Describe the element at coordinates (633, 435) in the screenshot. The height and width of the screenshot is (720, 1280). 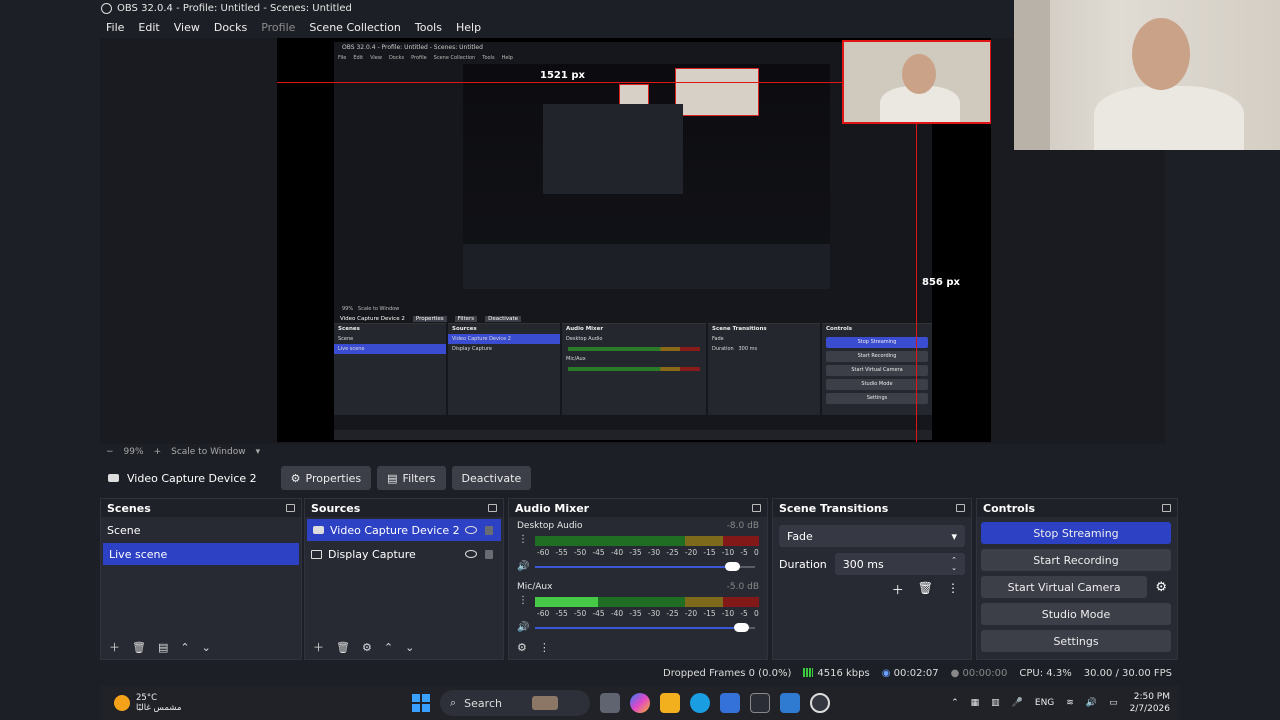
I see `nested-taskbar` at that location.